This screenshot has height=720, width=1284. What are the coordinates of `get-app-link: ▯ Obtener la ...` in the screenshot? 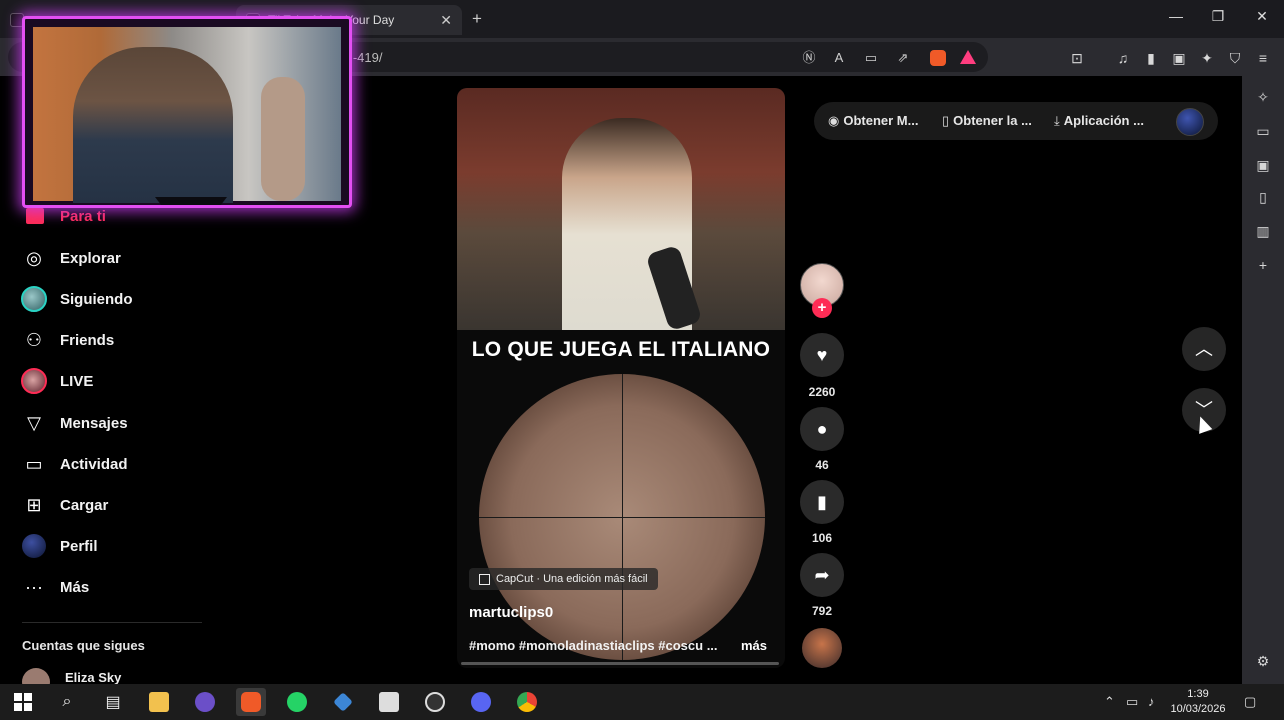 It's located at (987, 121).